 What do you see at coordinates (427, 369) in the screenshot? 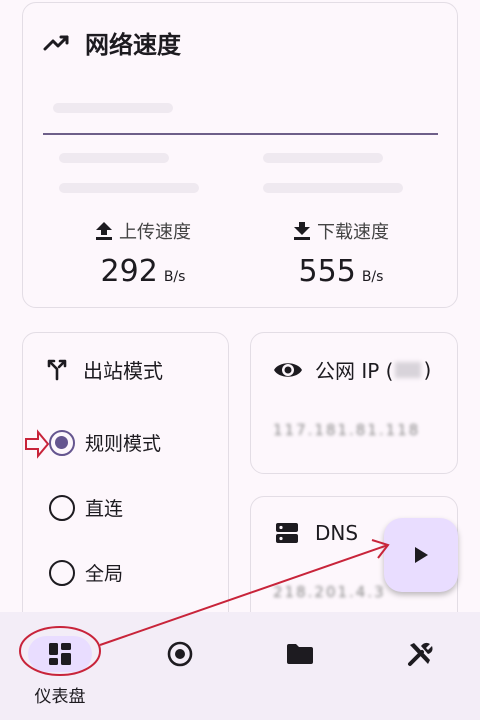
I see `public-ip-title-end: )` at bounding box center [427, 369].